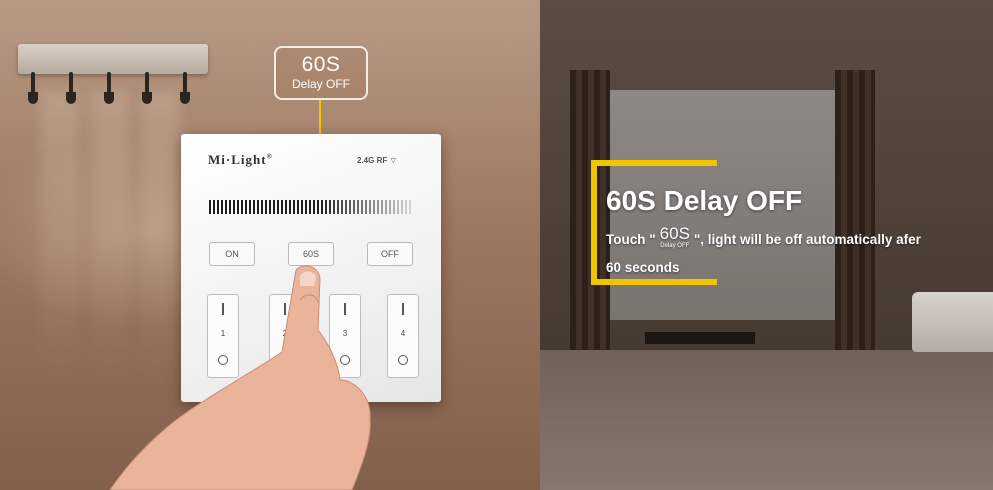  I want to click on wifi-signal-icon: ⌔, so click(393, 160).